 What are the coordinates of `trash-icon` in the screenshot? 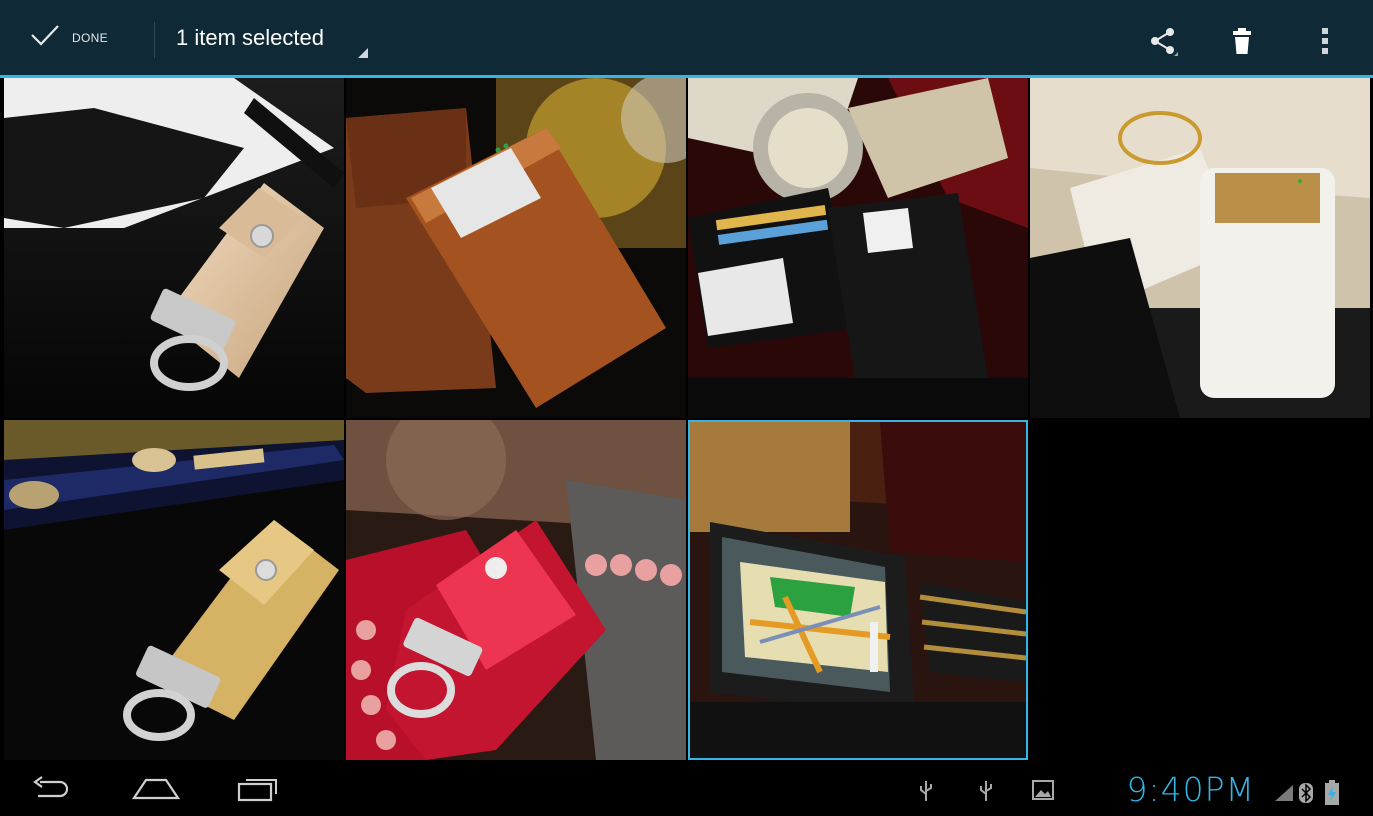 It's located at (1242, 41).